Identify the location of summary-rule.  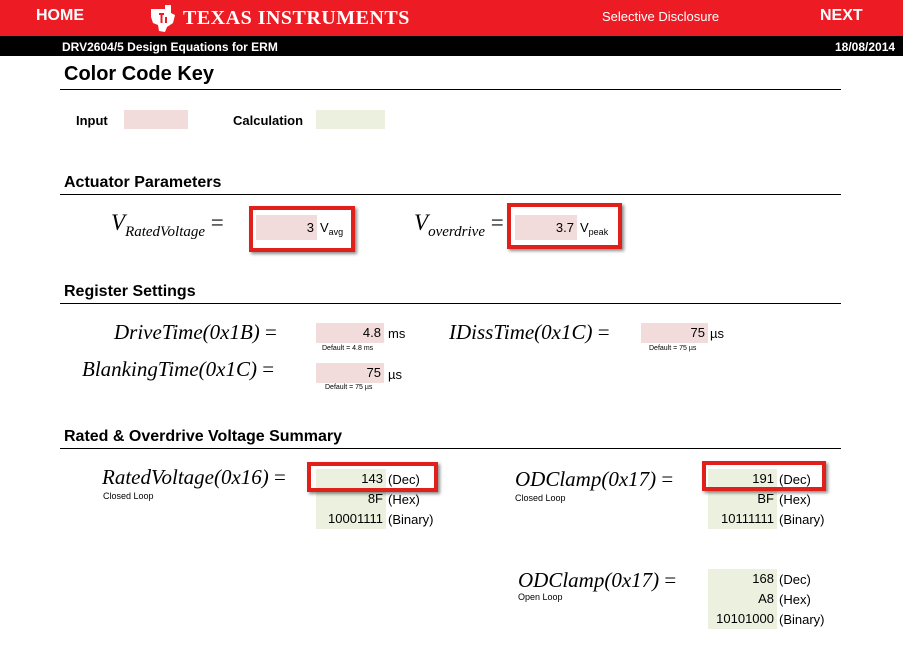
(450, 448).